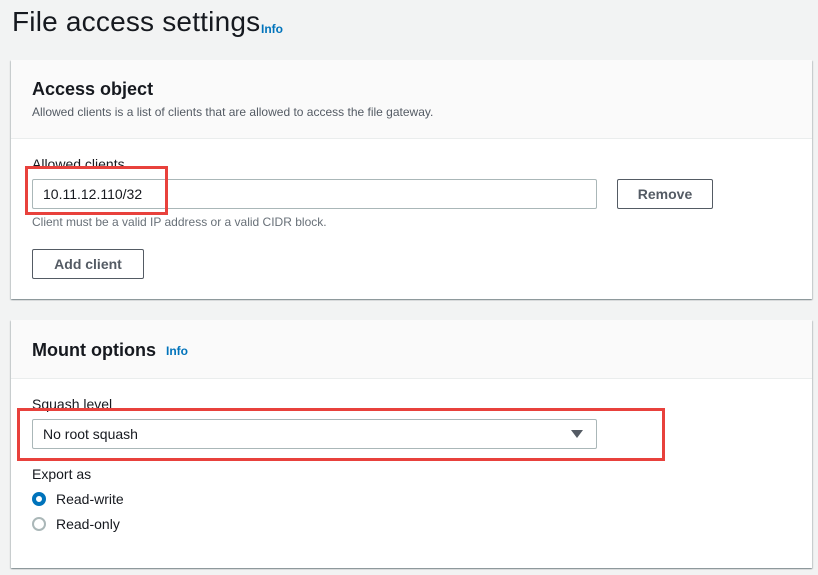 This screenshot has height=575, width=818. Describe the element at coordinates (90, 499) in the screenshot. I see `radio-read-write-label: Read-write` at that location.